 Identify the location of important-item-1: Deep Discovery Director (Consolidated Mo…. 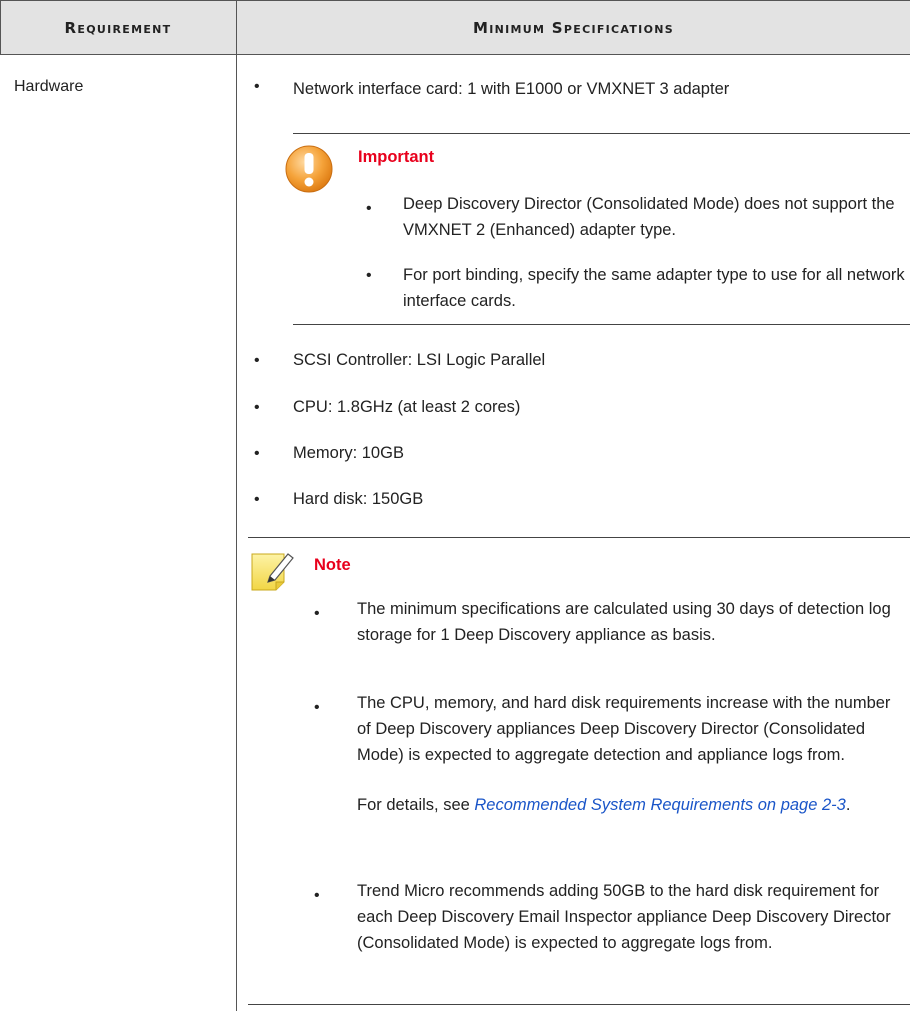
(649, 217).